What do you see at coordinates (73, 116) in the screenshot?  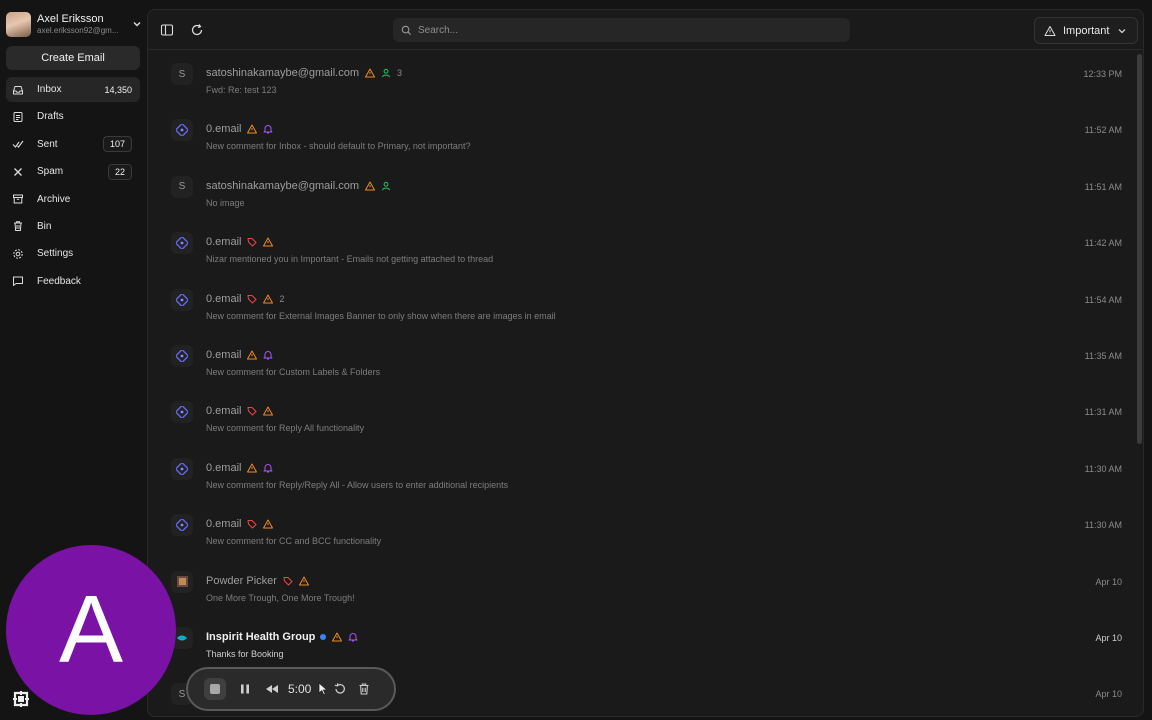 I see `sidebar-item-drafts: Drafts` at bounding box center [73, 116].